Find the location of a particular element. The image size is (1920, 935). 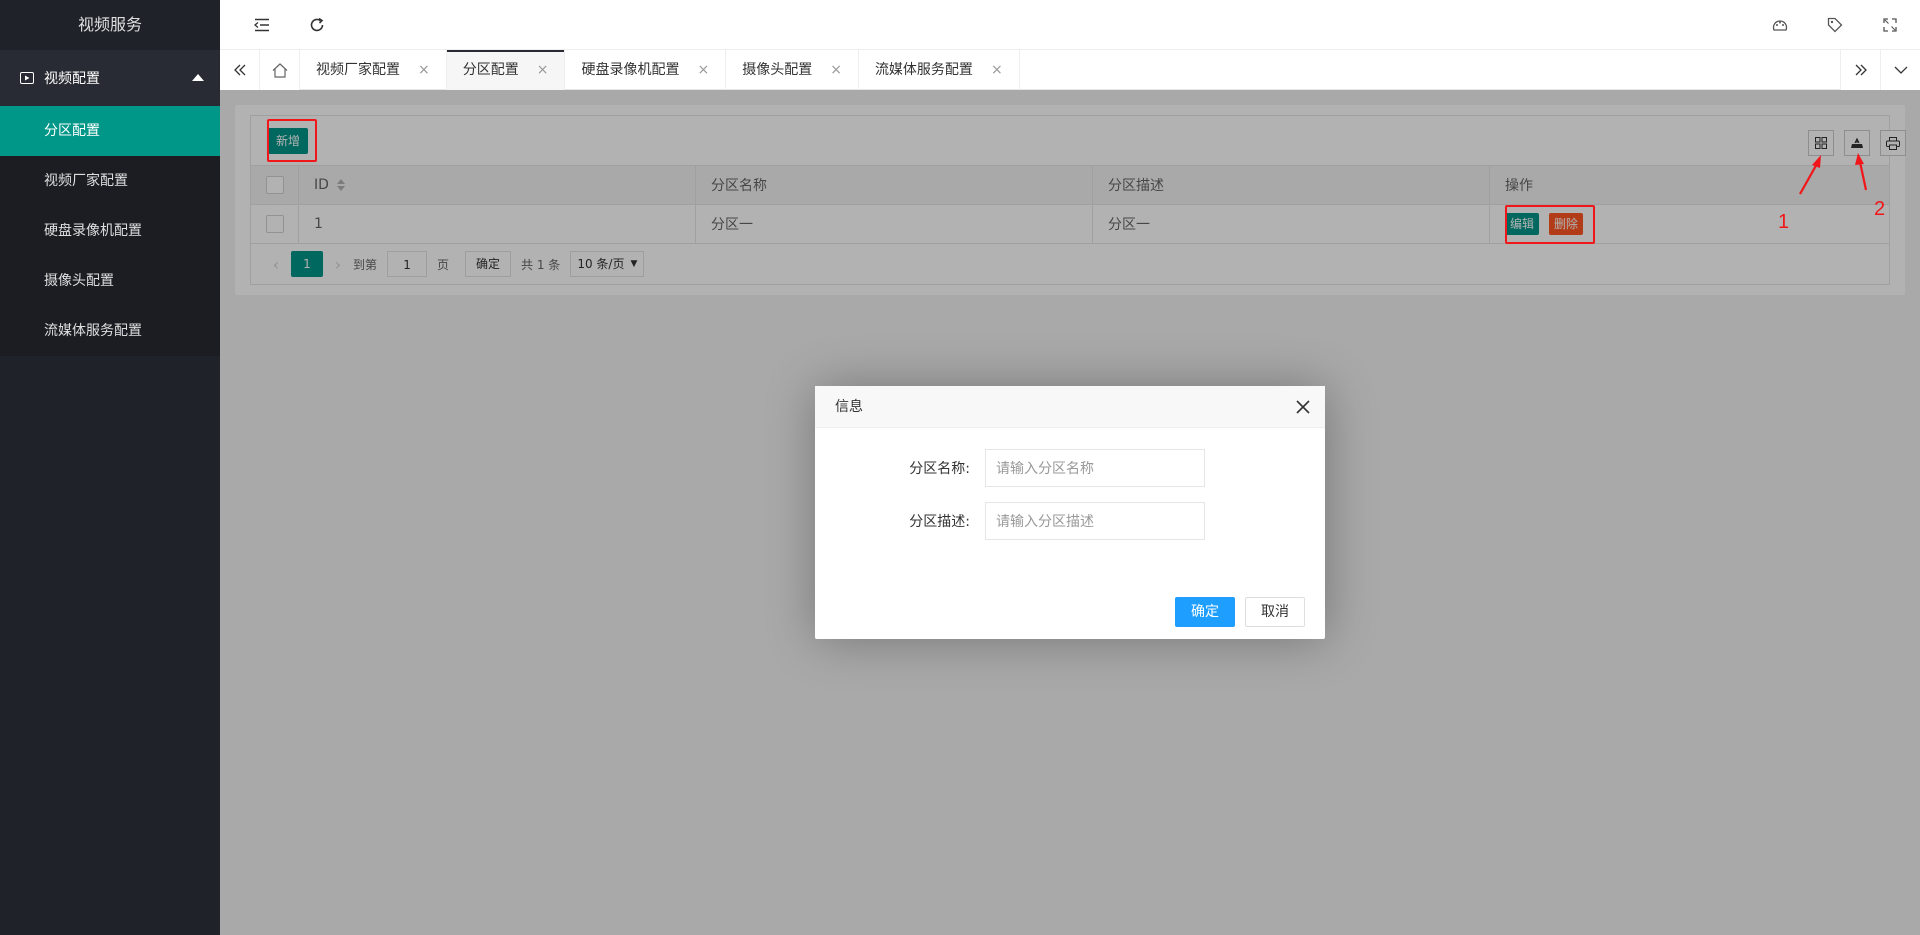

nav-group-video-config: 视频配置 分区配置 视频厂家配置 硬盘录像机配置 摄像头配置 流媒体服务配置 is located at coordinates (110, 203).